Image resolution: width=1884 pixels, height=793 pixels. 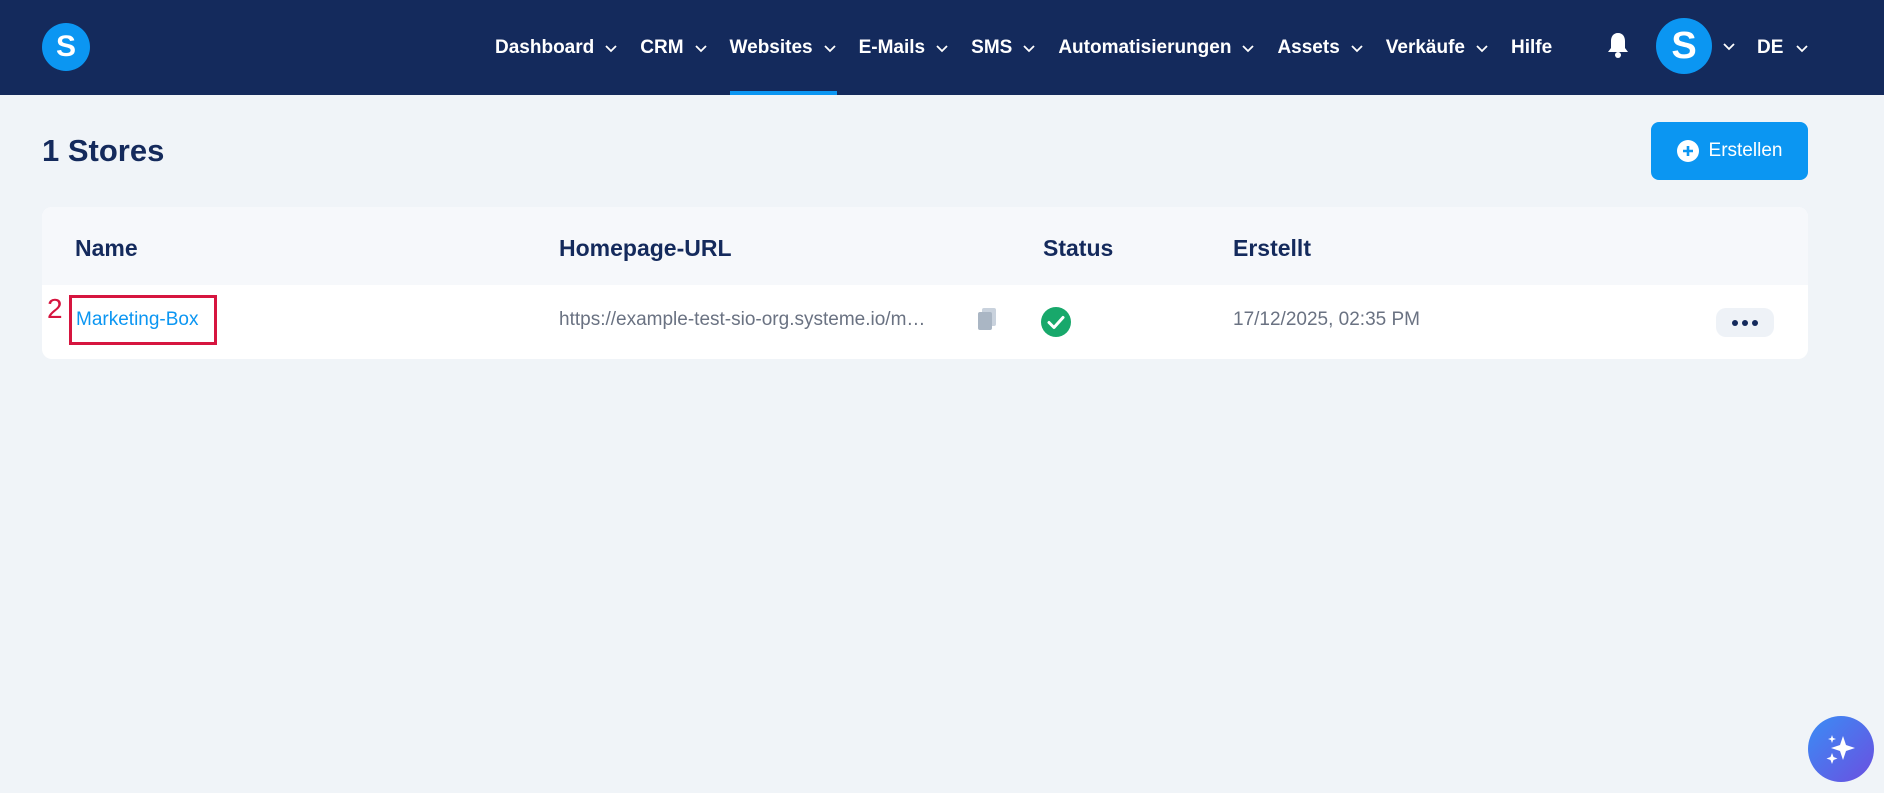 What do you see at coordinates (1618, 45) in the screenshot?
I see `bell-icon` at bounding box center [1618, 45].